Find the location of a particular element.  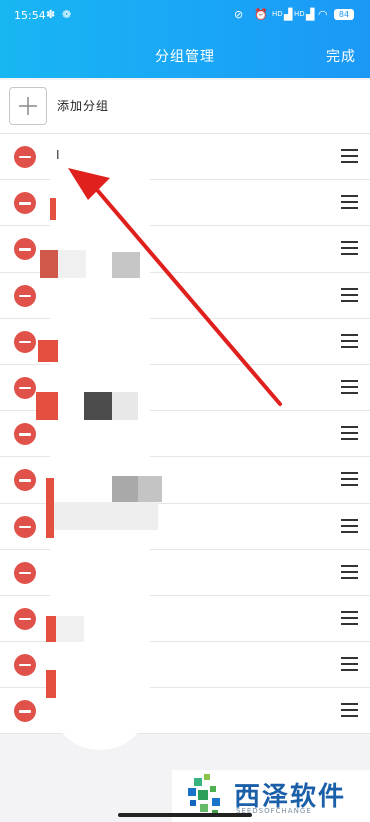

signal-2-icon: ▟ is located at coordinates (310, 14).